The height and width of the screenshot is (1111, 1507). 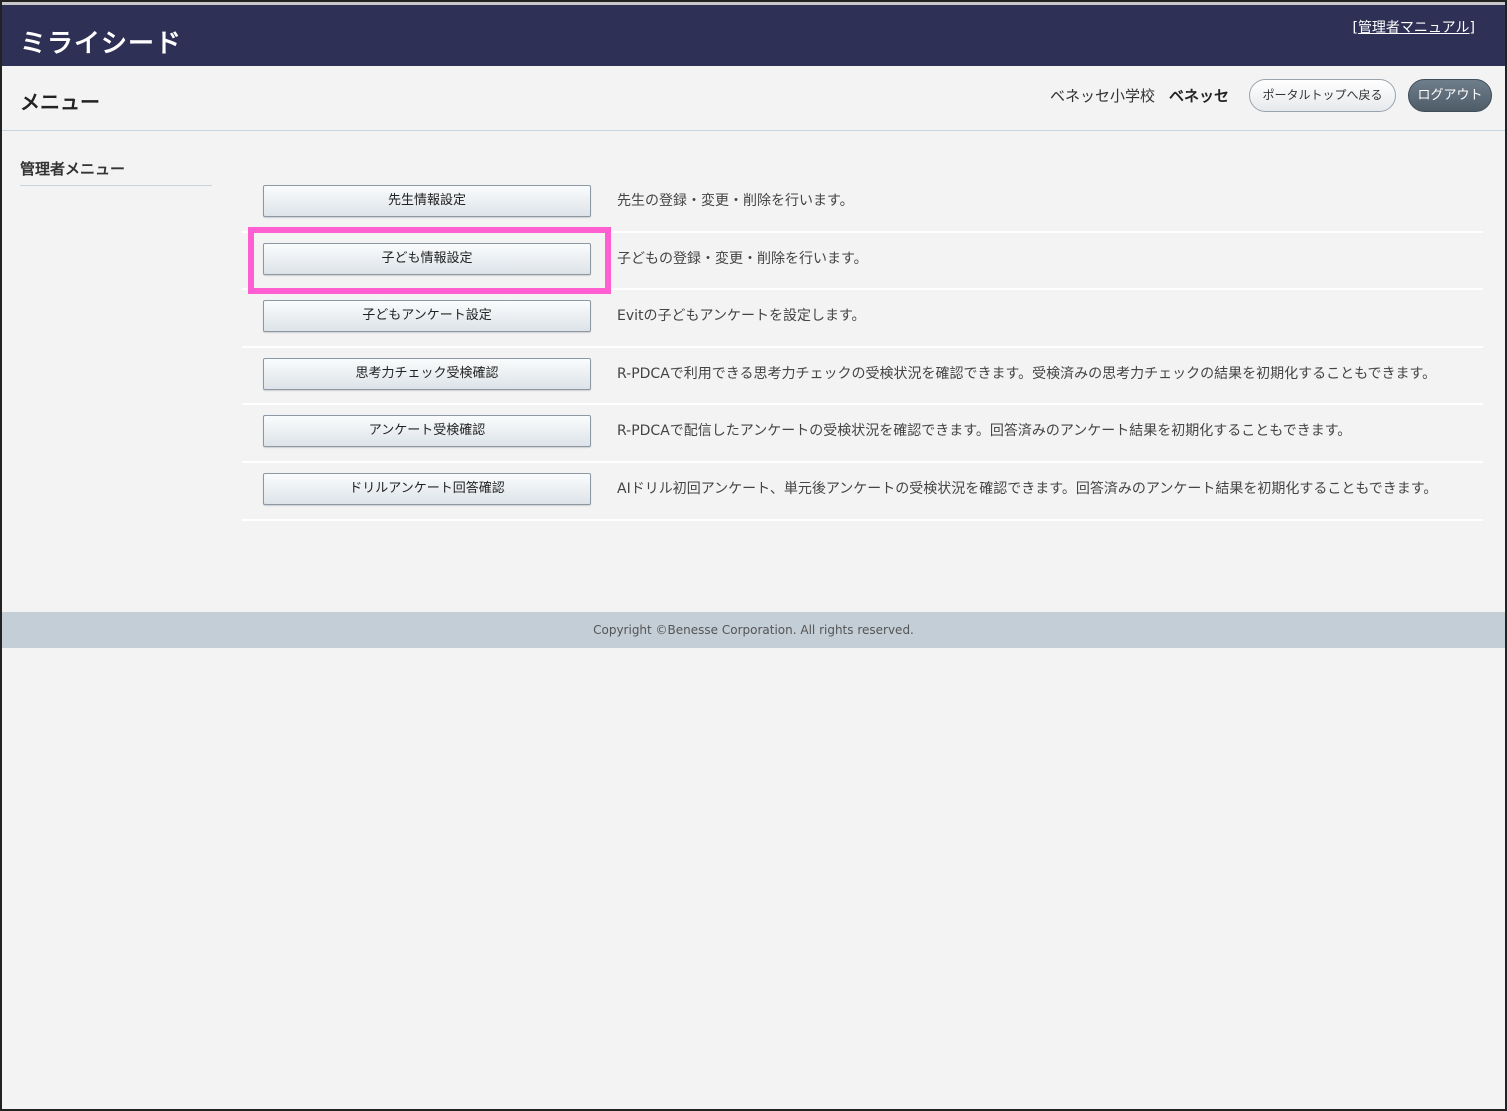 I want to click on teacher-info-settings-button: 先生情報設定, so click(x=427, y=201).